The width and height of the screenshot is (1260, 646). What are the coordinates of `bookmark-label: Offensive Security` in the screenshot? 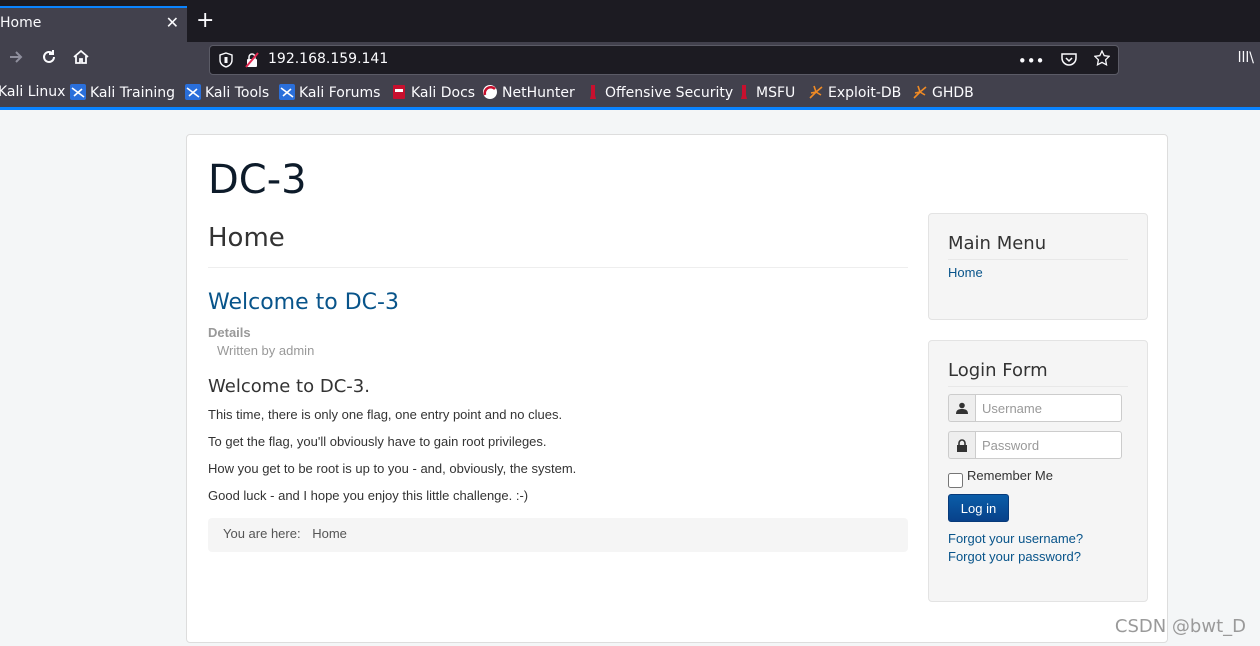 It's located at (669, 93).